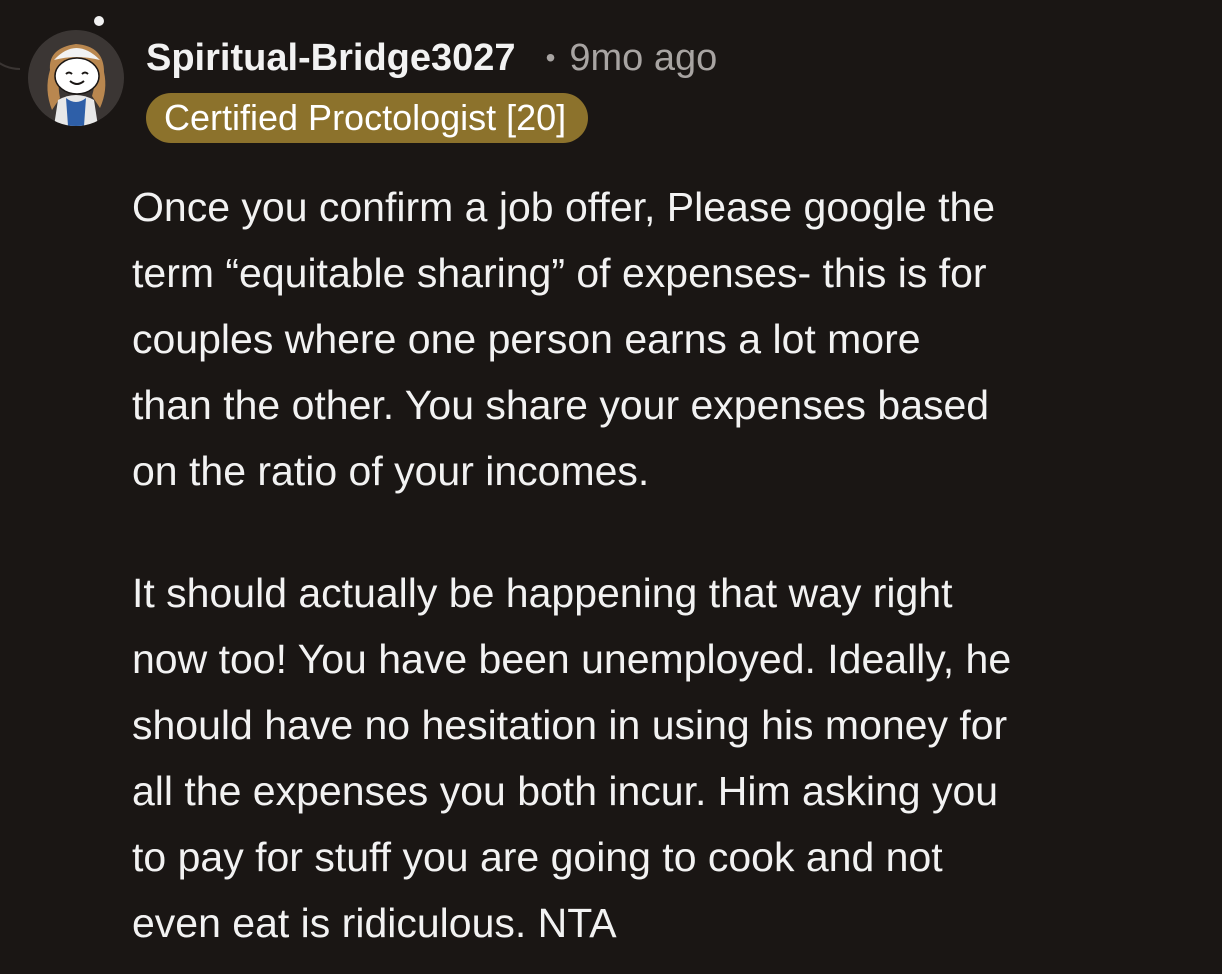 This screenshot has width=1222, height=974. What do you see at coordinates (99, 21) in the screenshot?
I see `antenna-dot` at bounding box center [99, 21].